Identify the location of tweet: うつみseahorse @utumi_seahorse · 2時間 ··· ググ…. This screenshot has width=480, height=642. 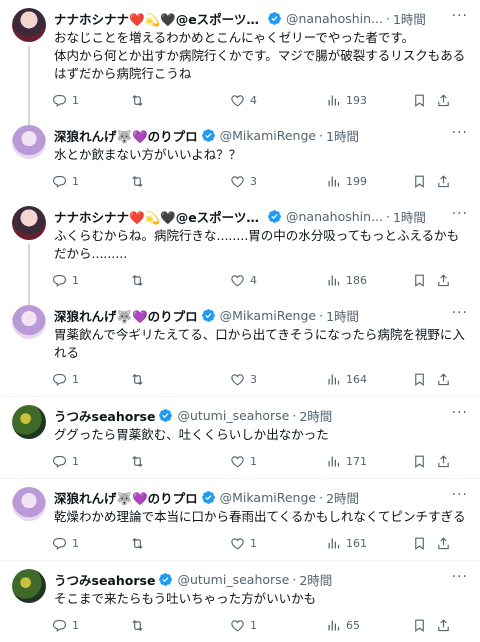
(240, 437).